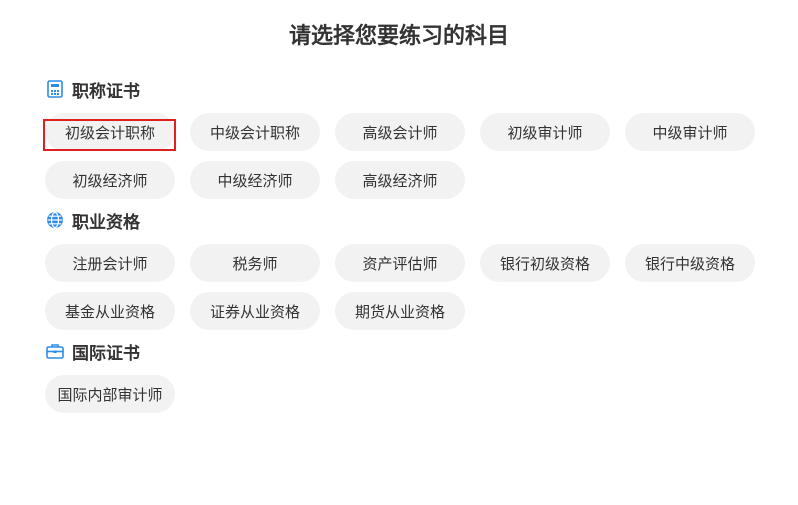 The image size is (798, 505). Describe the element at coordinates (398, 36) in the screenshot. I see `page-title: 请选择您要练习的科目` at that location.